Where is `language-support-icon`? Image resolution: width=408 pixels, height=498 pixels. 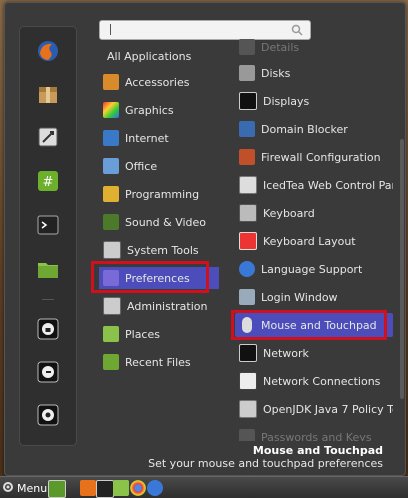
language-support-icon is located at coordinates (247, 269).